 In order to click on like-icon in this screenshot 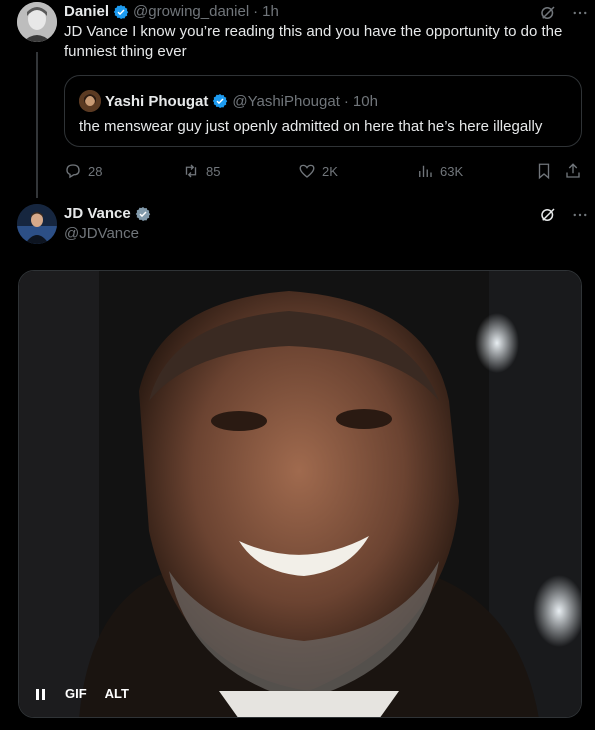, I will do `click(307, 171)`.